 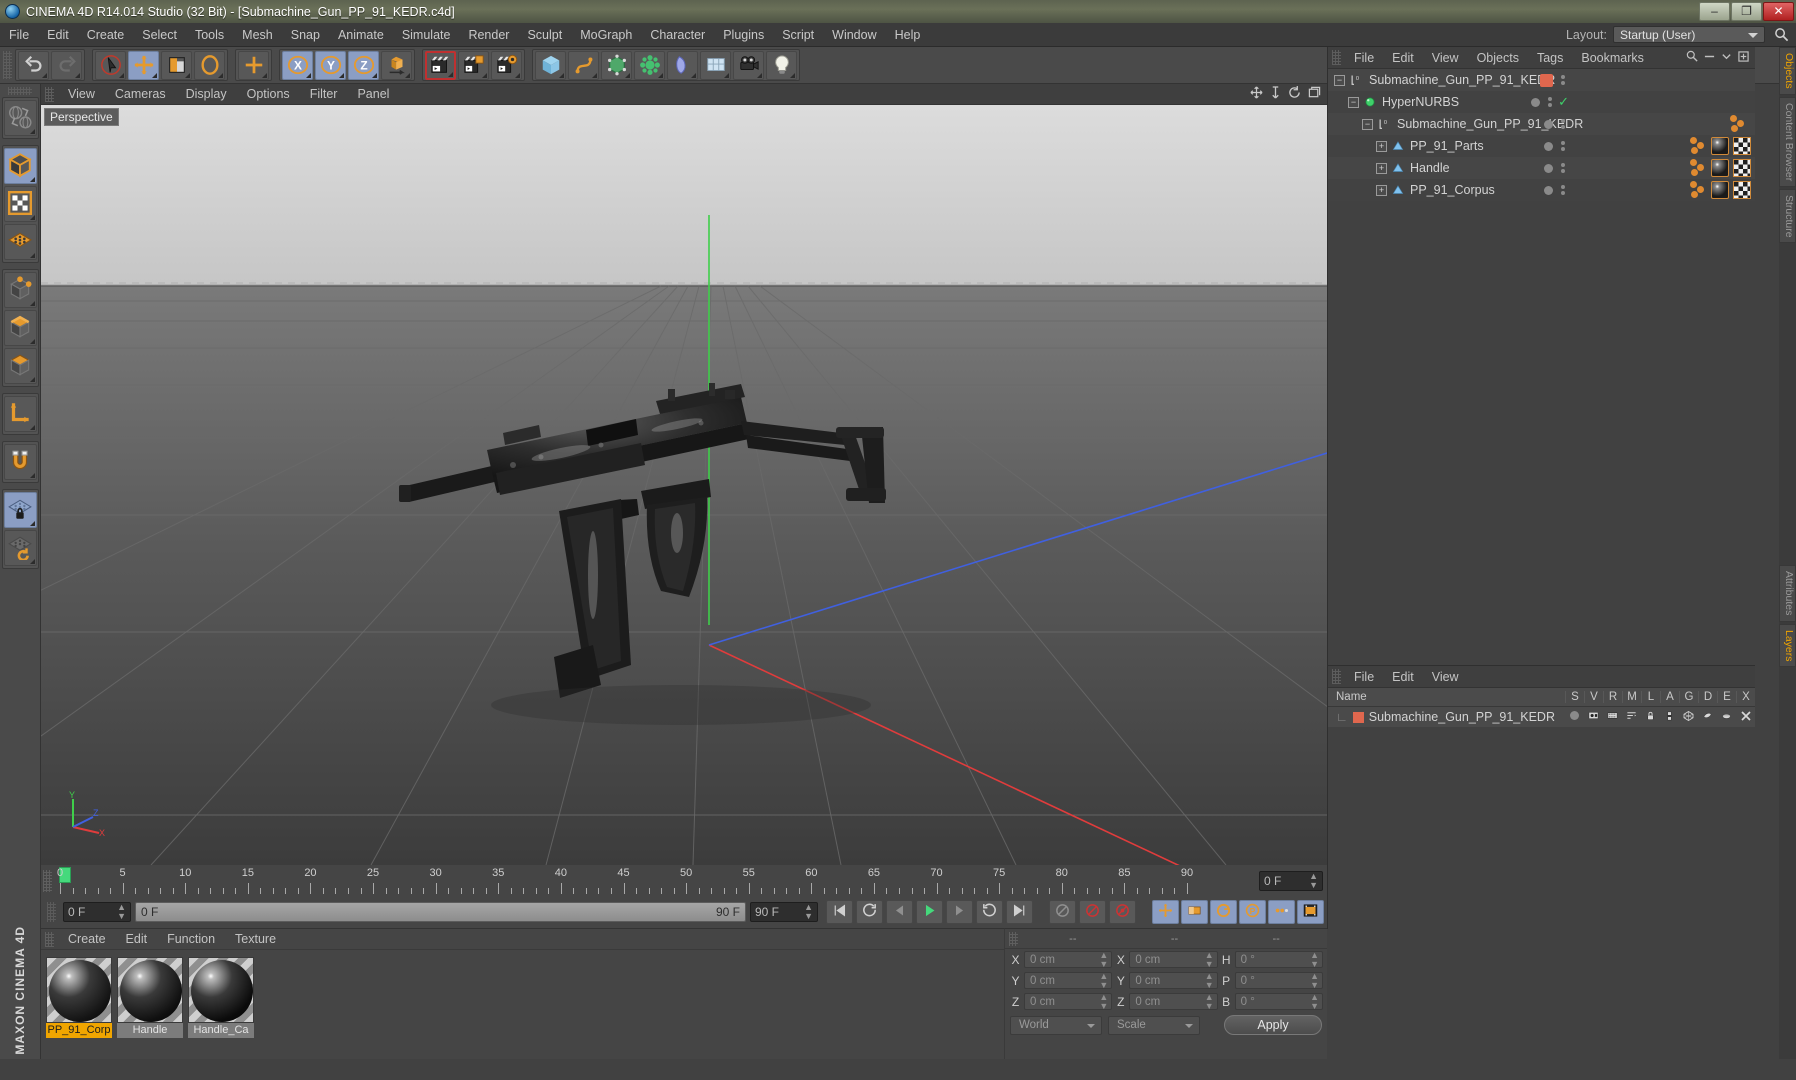 What do you see at coordinates (781, 65) in the screenshot?
I see `add-light-button` at bounding box center [781, 65].